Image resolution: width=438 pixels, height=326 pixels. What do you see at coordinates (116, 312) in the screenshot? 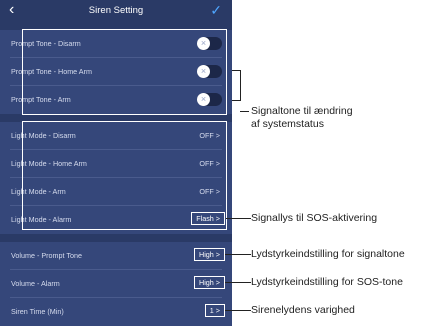
I see `siren-time-row: Siren Time (Min) 1 >` at bounding box center [116, 312].